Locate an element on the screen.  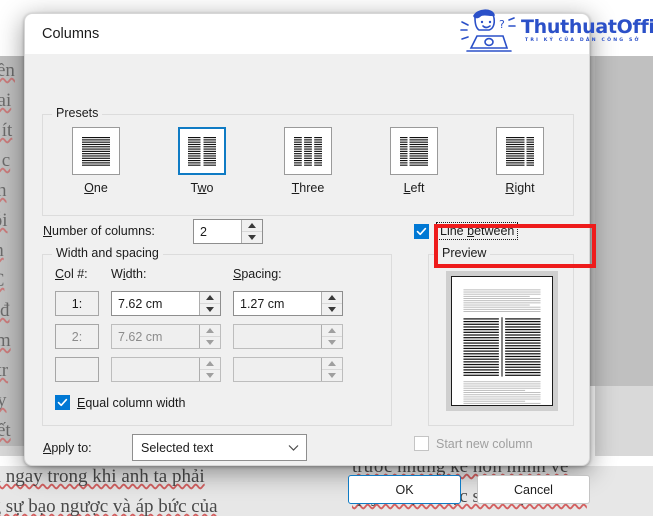
start-new-column-label: Start new column is located at coordinates (484, 443).